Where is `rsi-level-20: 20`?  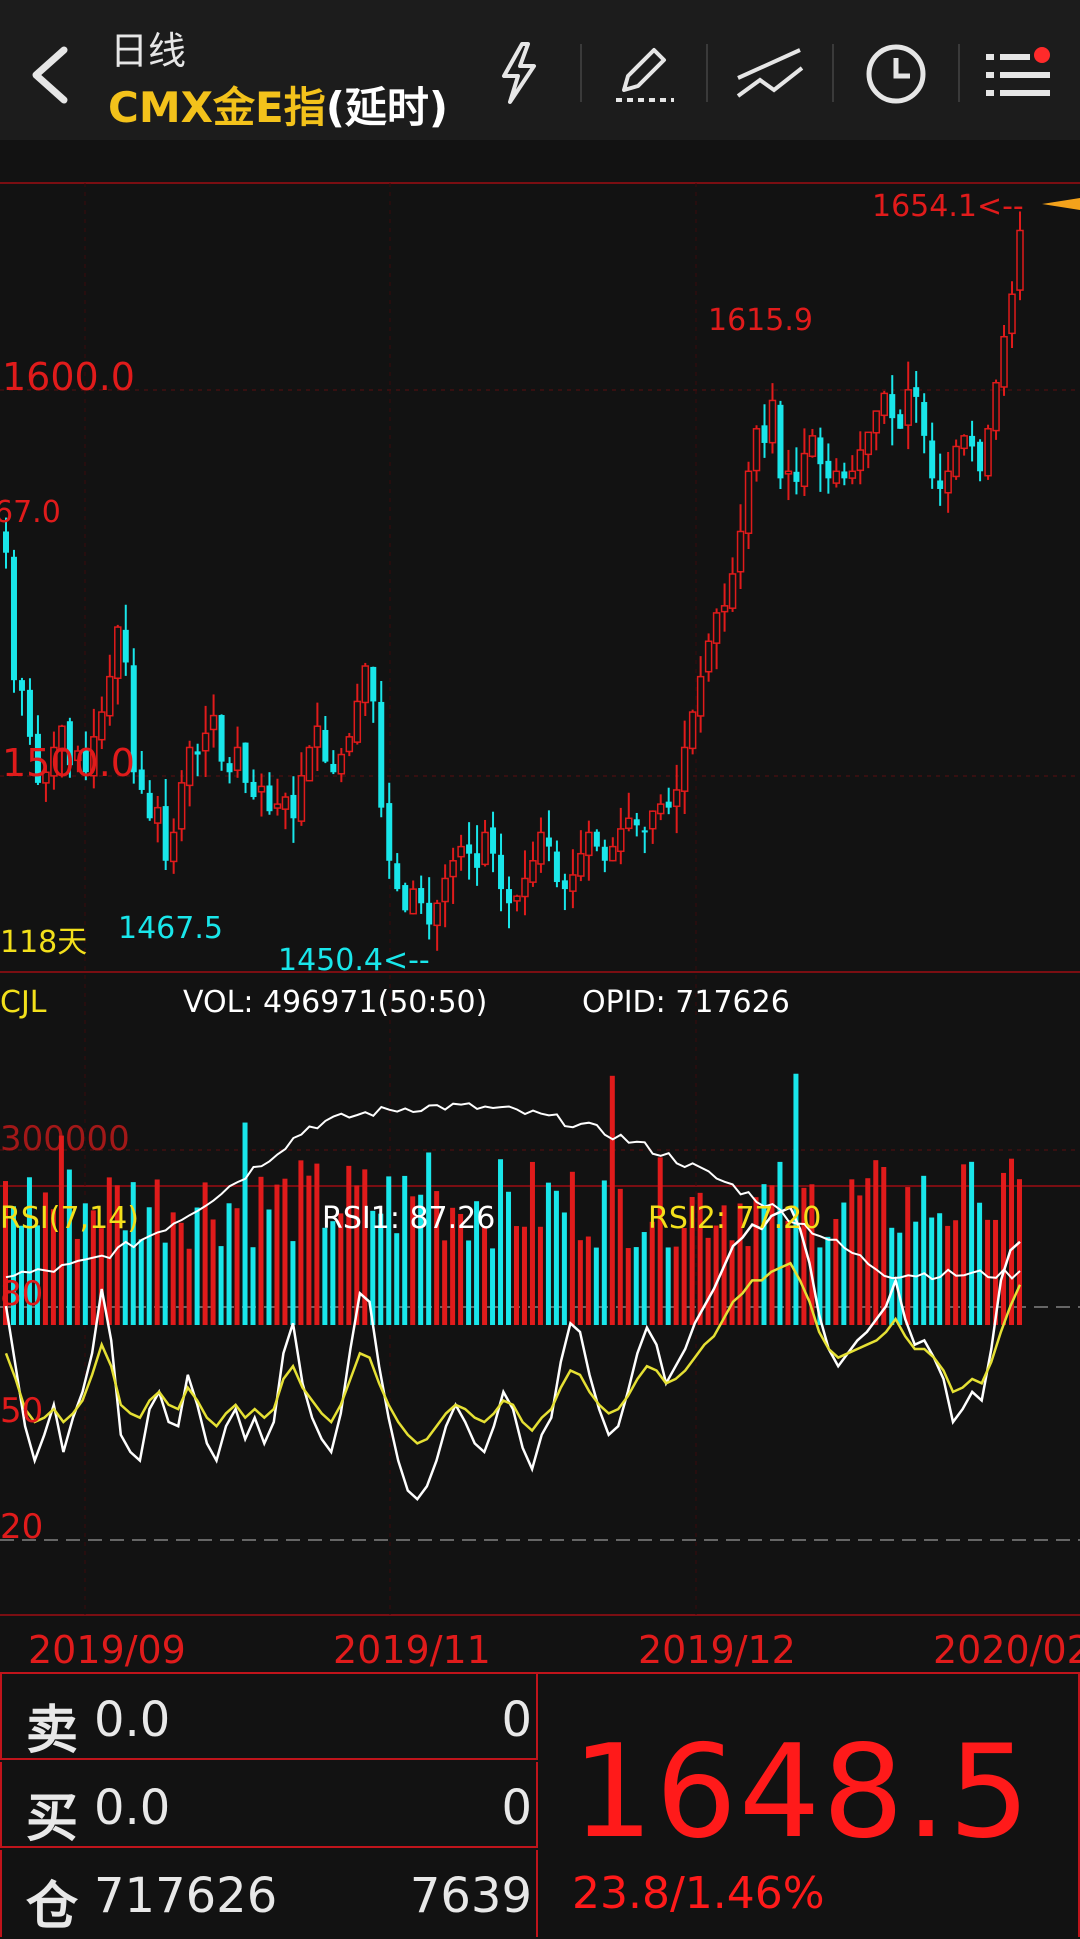
rsi-level-20: 20 is located at coordinates (21, 1527).